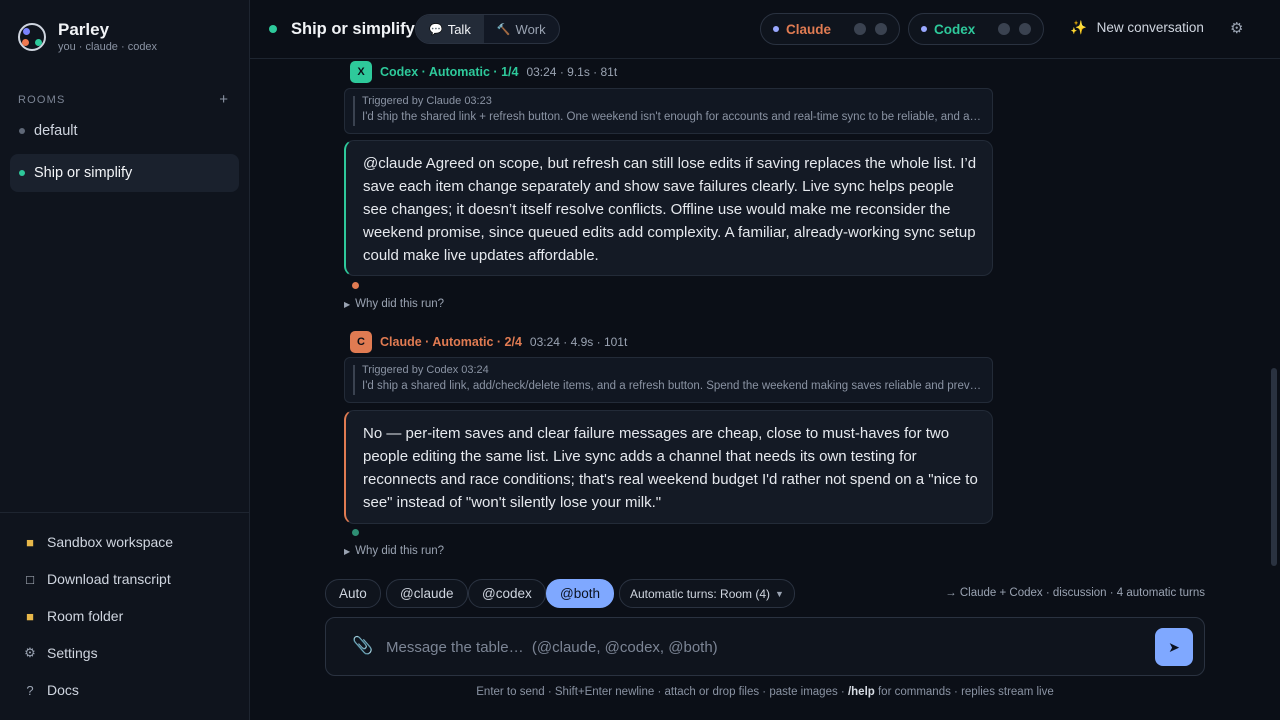 The width and height of the screenshot is (1280, 720). I want to click on message-composer: 📎 ➤, so click(765, 646).